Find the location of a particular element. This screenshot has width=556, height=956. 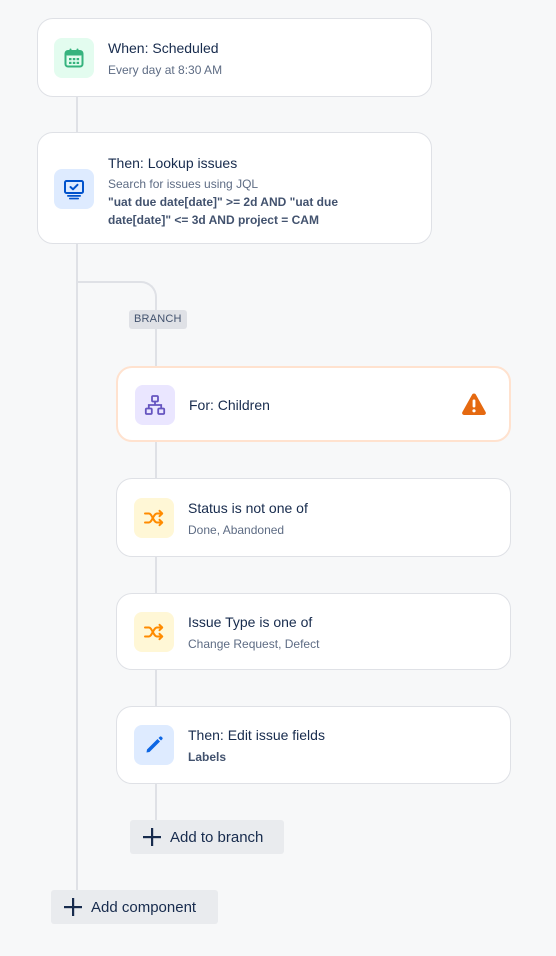

pencil-icon is located at coordinates (154, 745).